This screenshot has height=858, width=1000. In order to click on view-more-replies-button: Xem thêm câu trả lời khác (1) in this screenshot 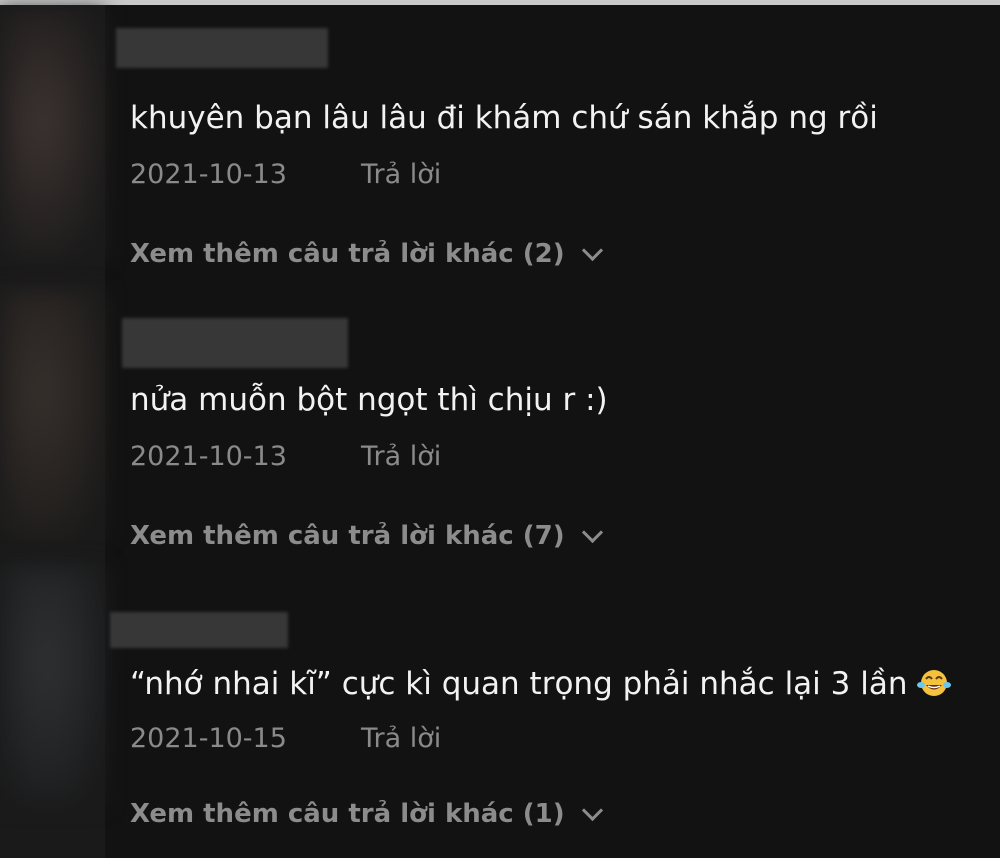, I will do `click(560, 814)`.